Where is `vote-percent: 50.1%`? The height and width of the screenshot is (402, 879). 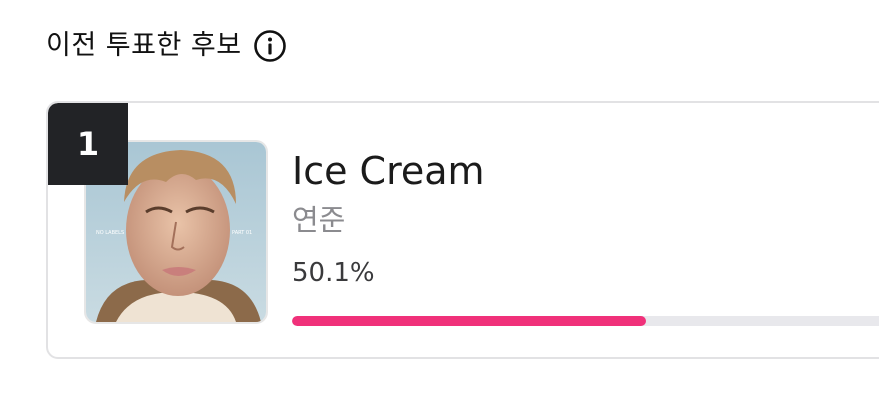
vote-percent: 50.1% is located at coordinates (333, 273).